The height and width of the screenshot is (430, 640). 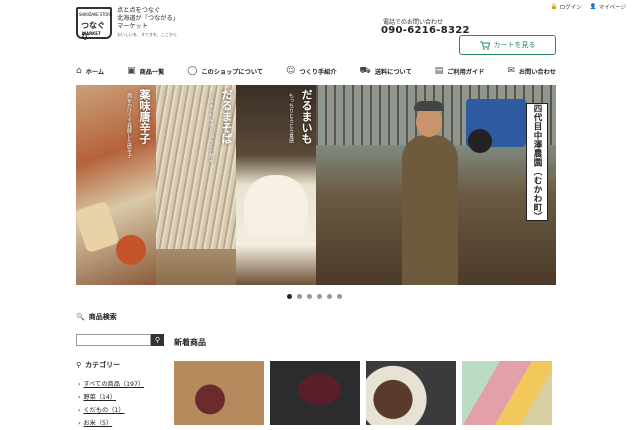 I want to click on category-item: › すべての商品（197）, so click(x=111, y=384).